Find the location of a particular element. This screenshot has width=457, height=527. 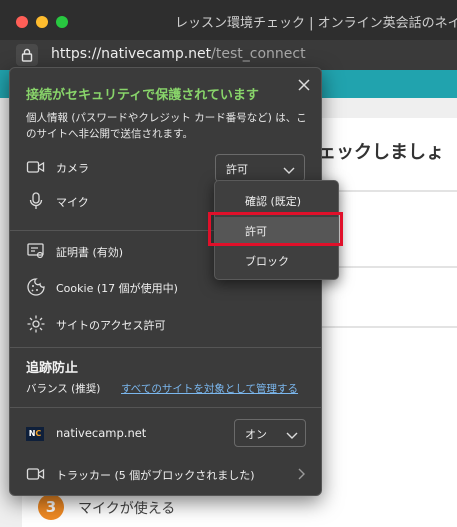

microphone-icon is located at coordinates (36, 201).